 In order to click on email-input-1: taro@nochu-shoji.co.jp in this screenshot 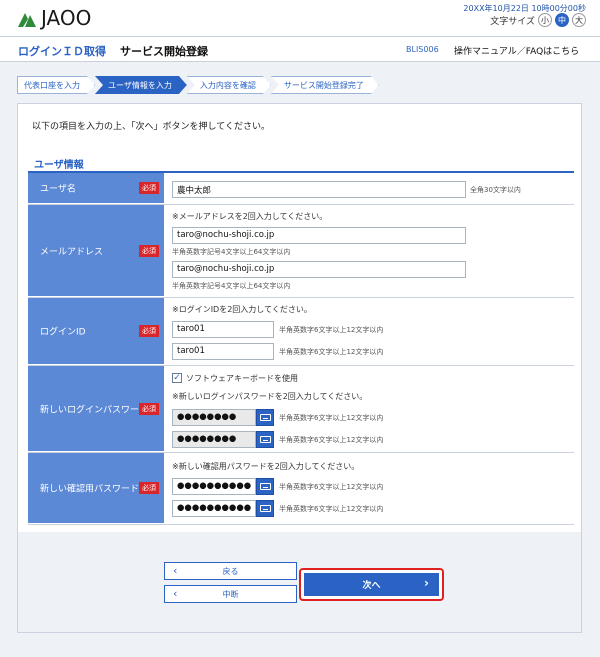, I will do `click(319, 235)`.